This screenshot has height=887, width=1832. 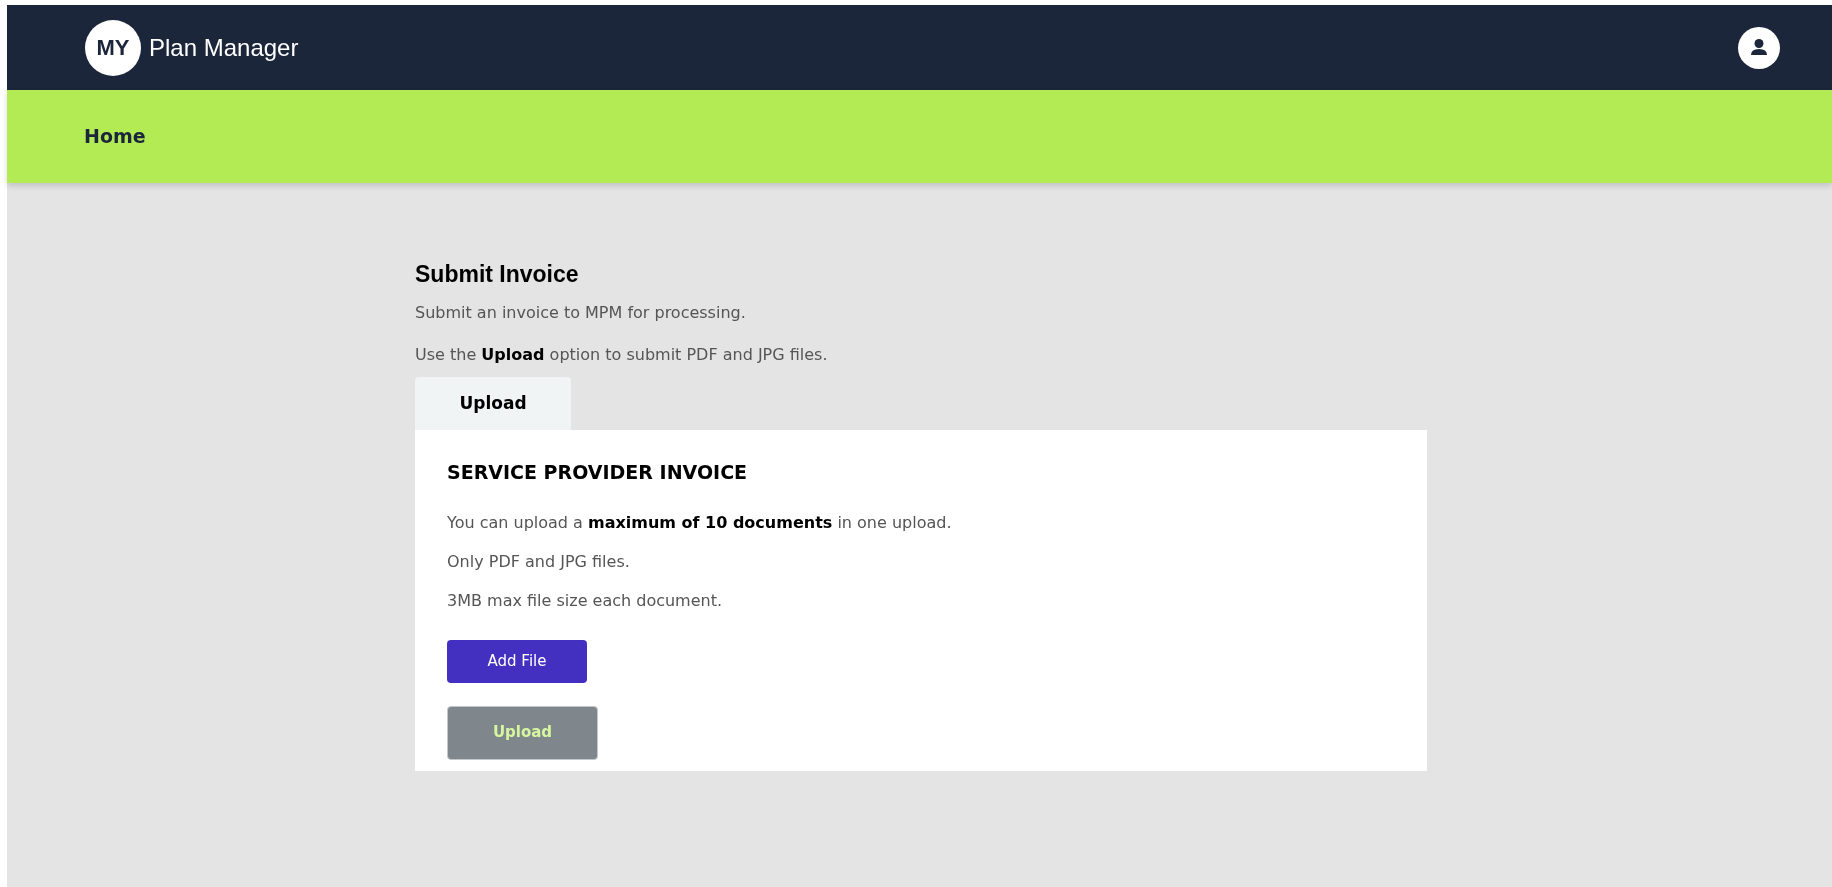 I want to click on info-text: You can upload a maximum of 10 documents in one upload., so click(x=700, y=522).